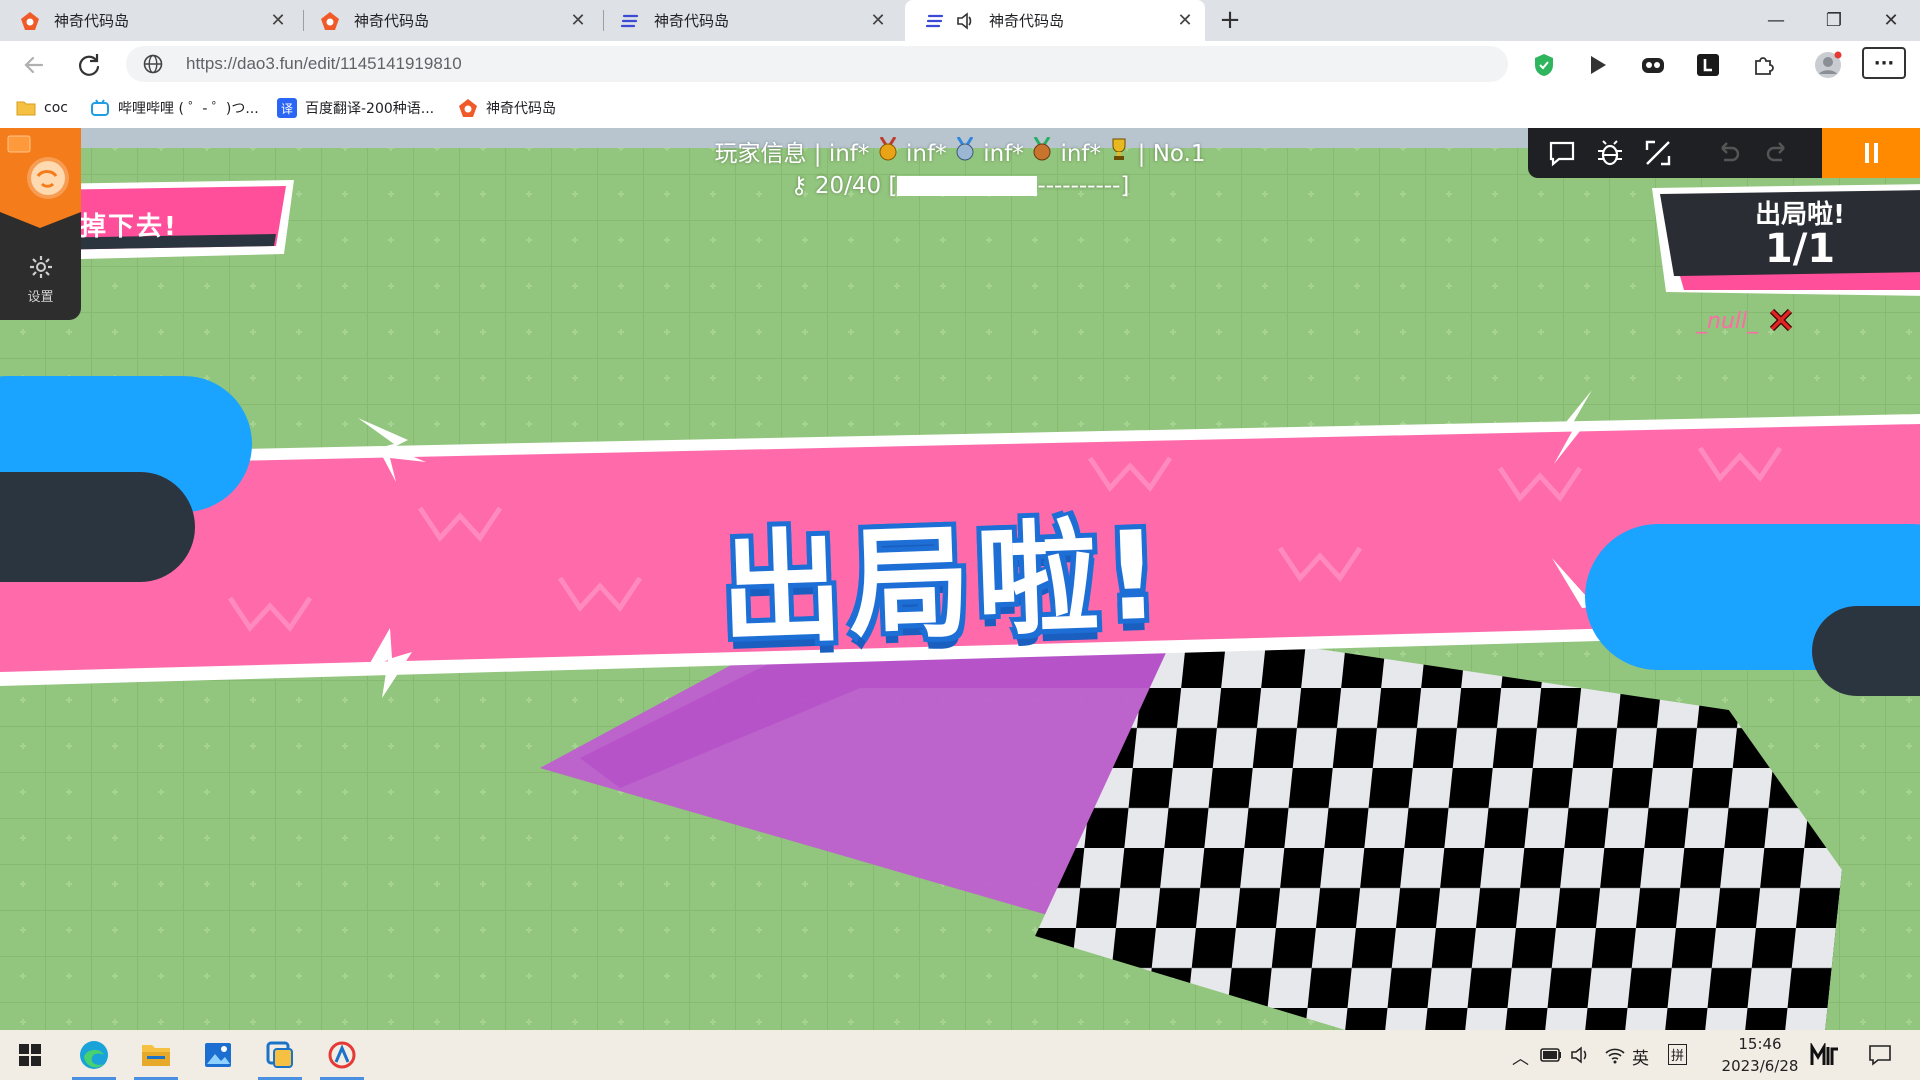 The image size is (1920, 1080). I want to click on more-menu-button: ···, so click(1884, 63).